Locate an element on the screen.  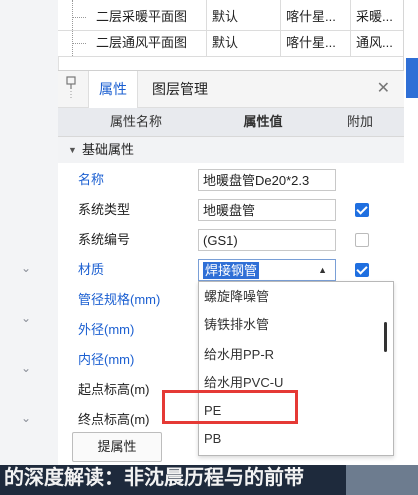
property-label: 外径(mm) is located at coordinates (106, 329).